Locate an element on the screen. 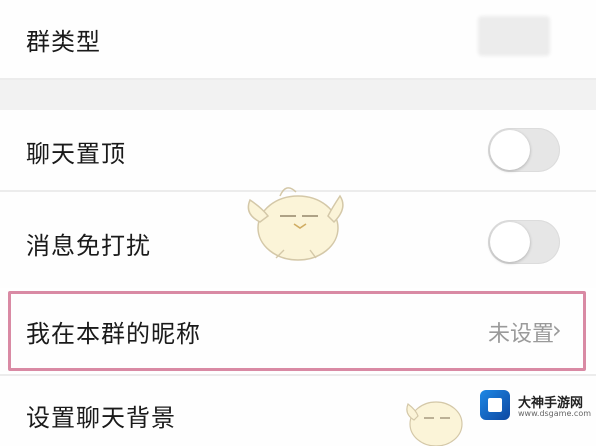  chat-background-label: 设置聊天背景 is located at coordinates (101, 418).